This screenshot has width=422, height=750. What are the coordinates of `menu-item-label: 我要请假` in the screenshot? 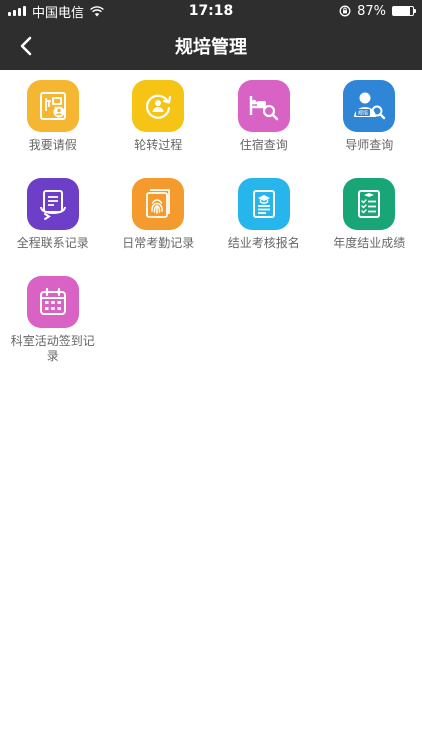 It's located at (52, 145).